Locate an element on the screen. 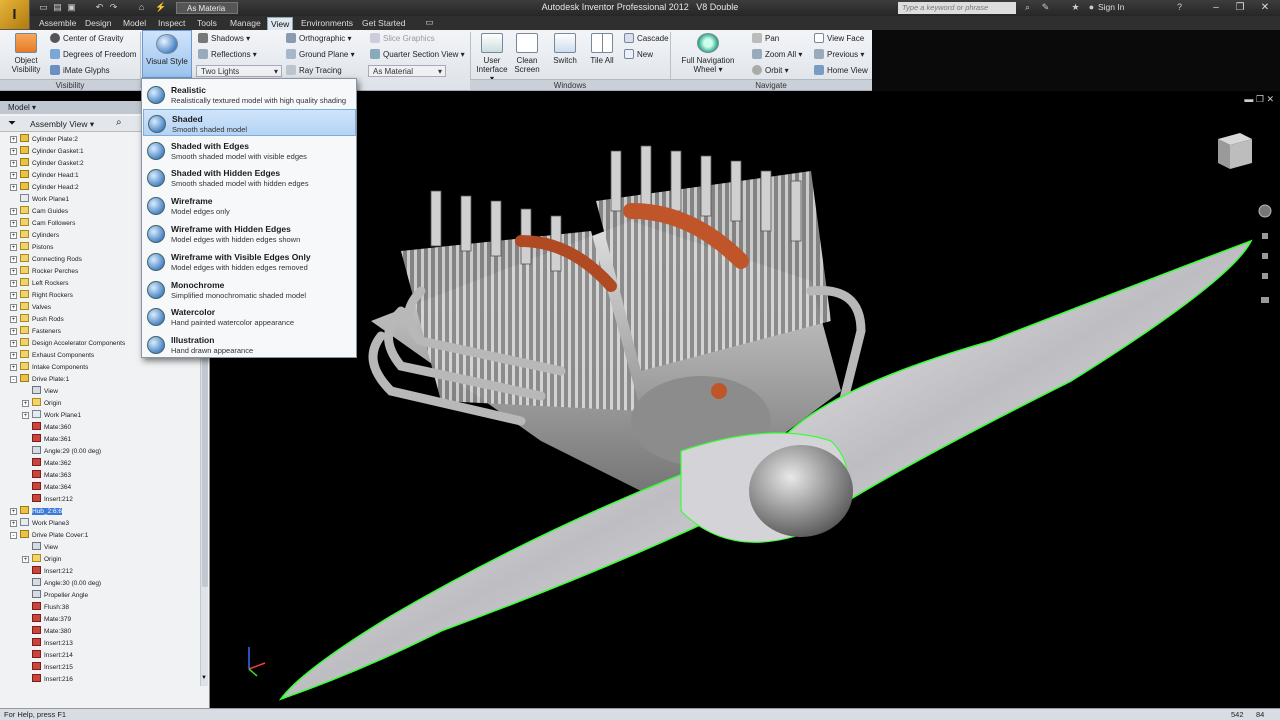 The width and height of the screenshot is (1280, 720). sign-in-link: Sign In is located at coordinates (1111, 7).